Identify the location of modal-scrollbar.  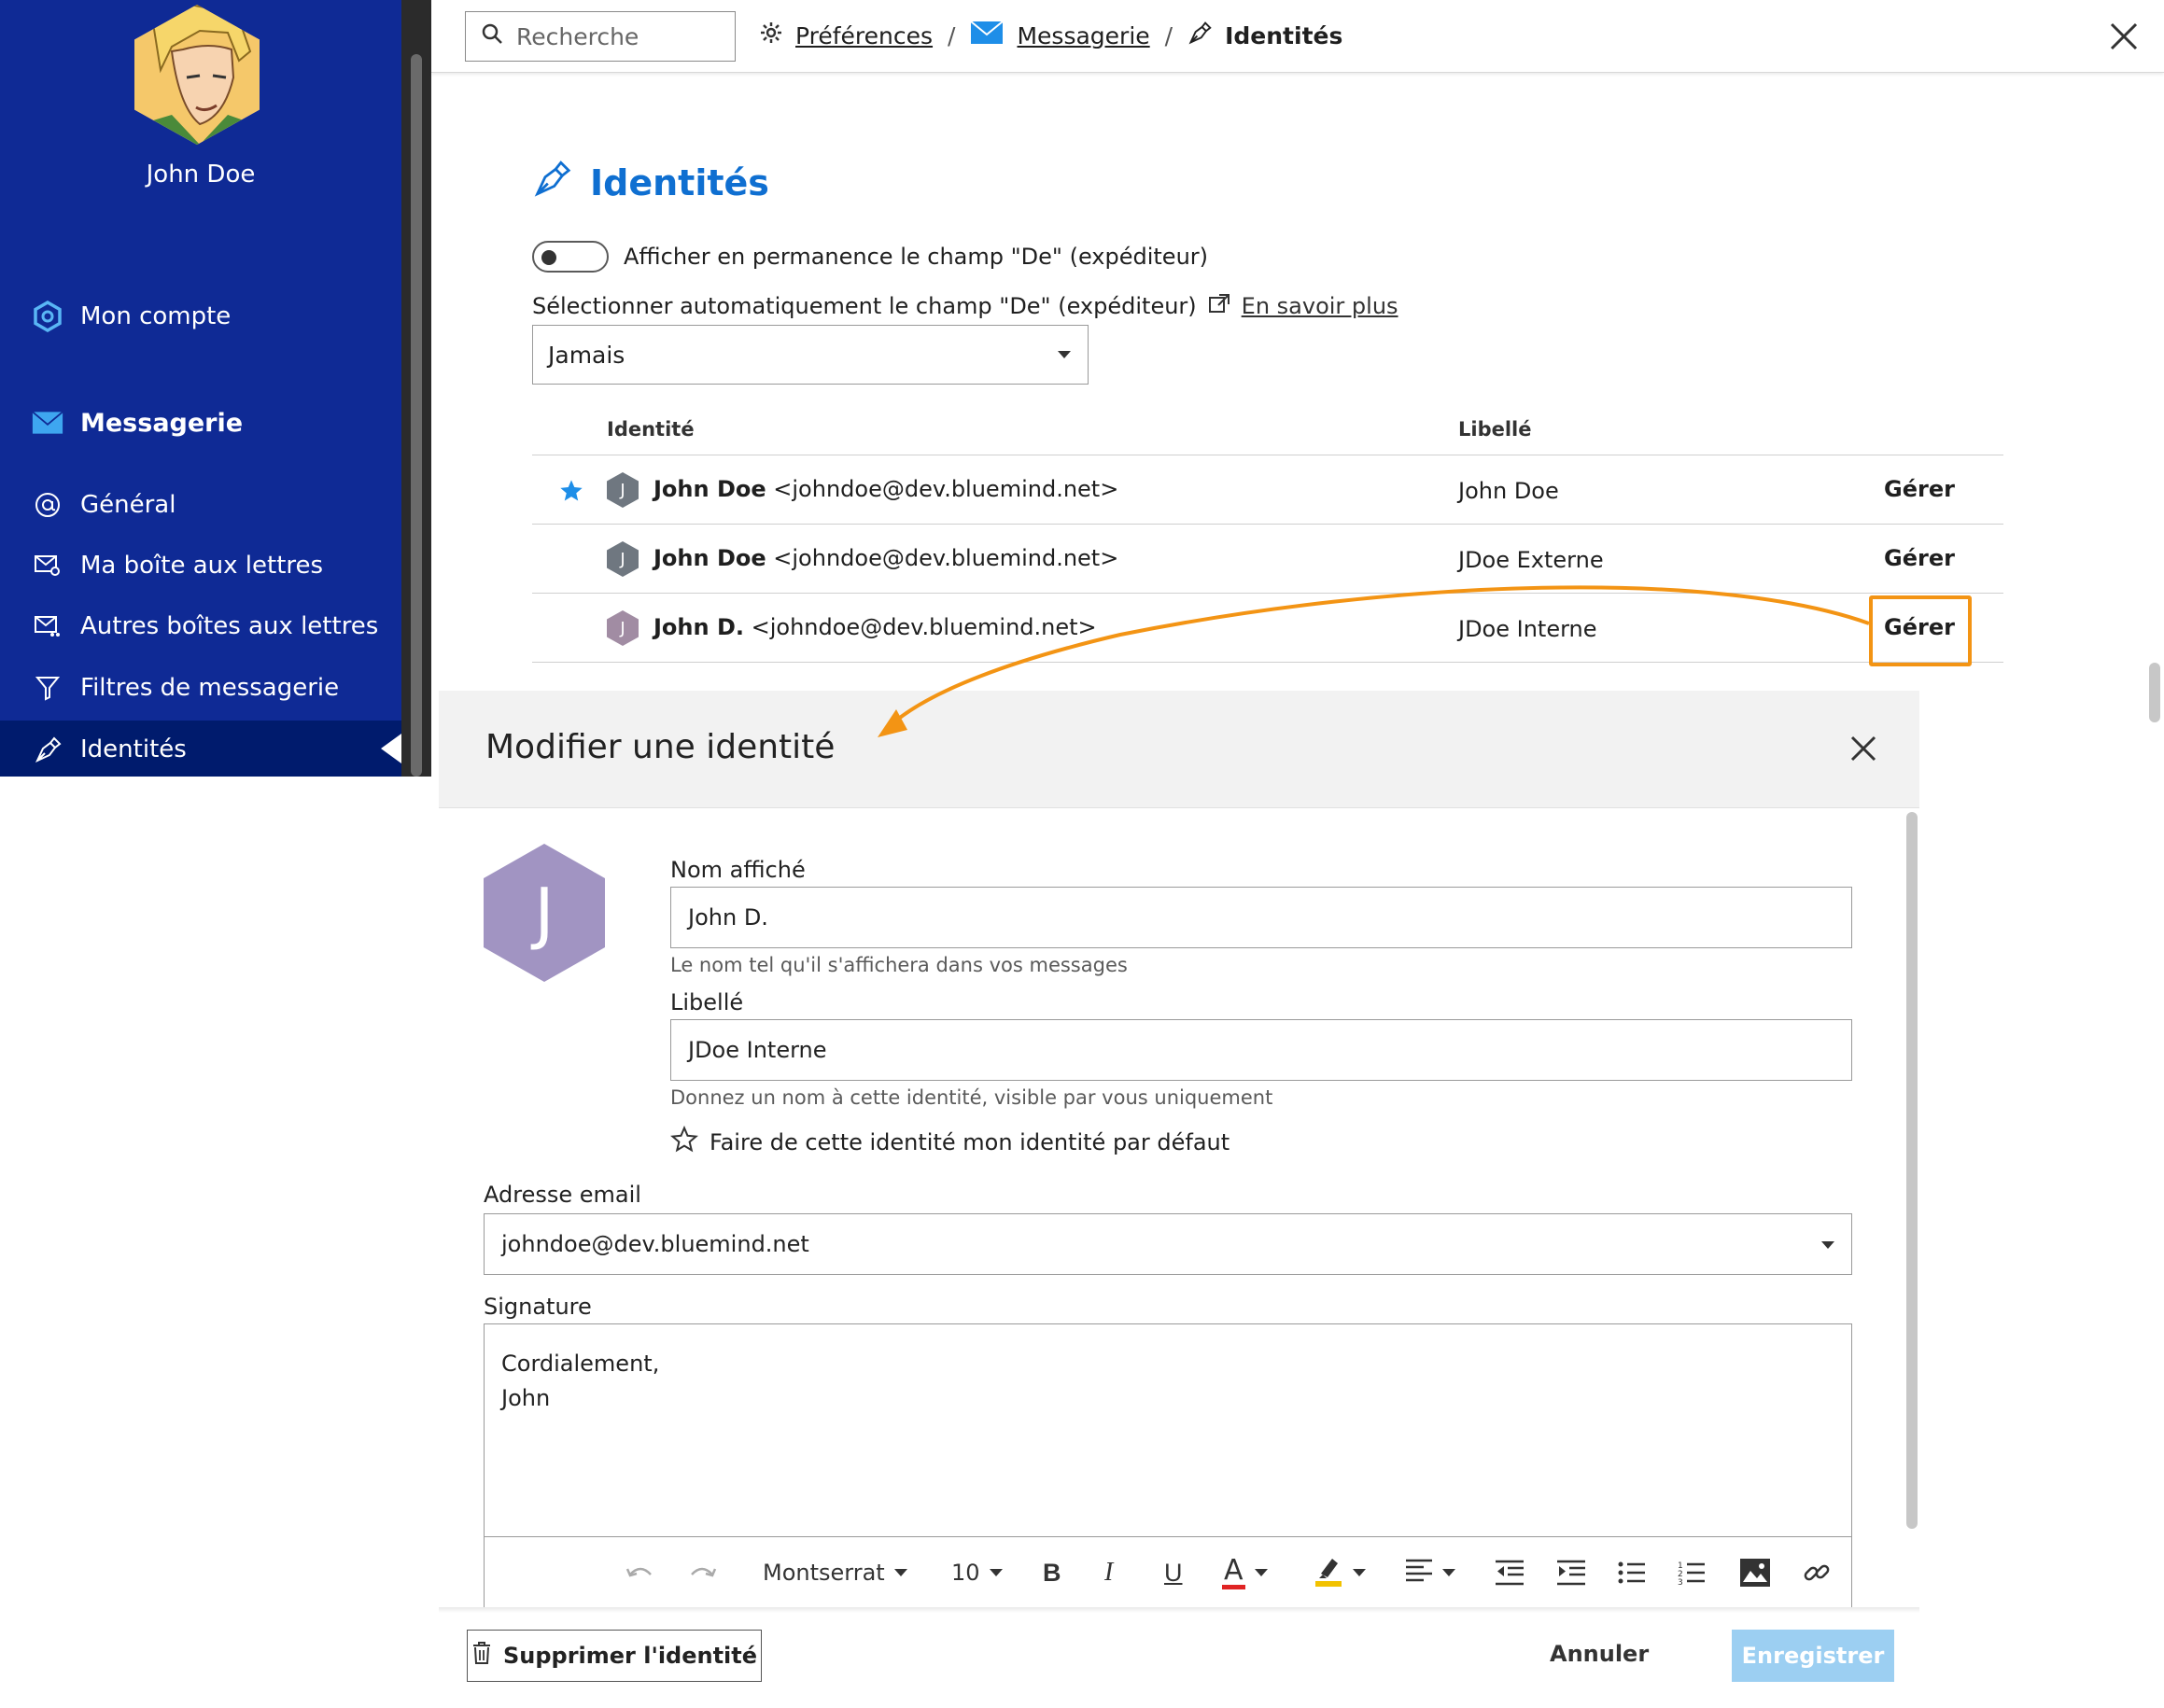
(1911, 1170).